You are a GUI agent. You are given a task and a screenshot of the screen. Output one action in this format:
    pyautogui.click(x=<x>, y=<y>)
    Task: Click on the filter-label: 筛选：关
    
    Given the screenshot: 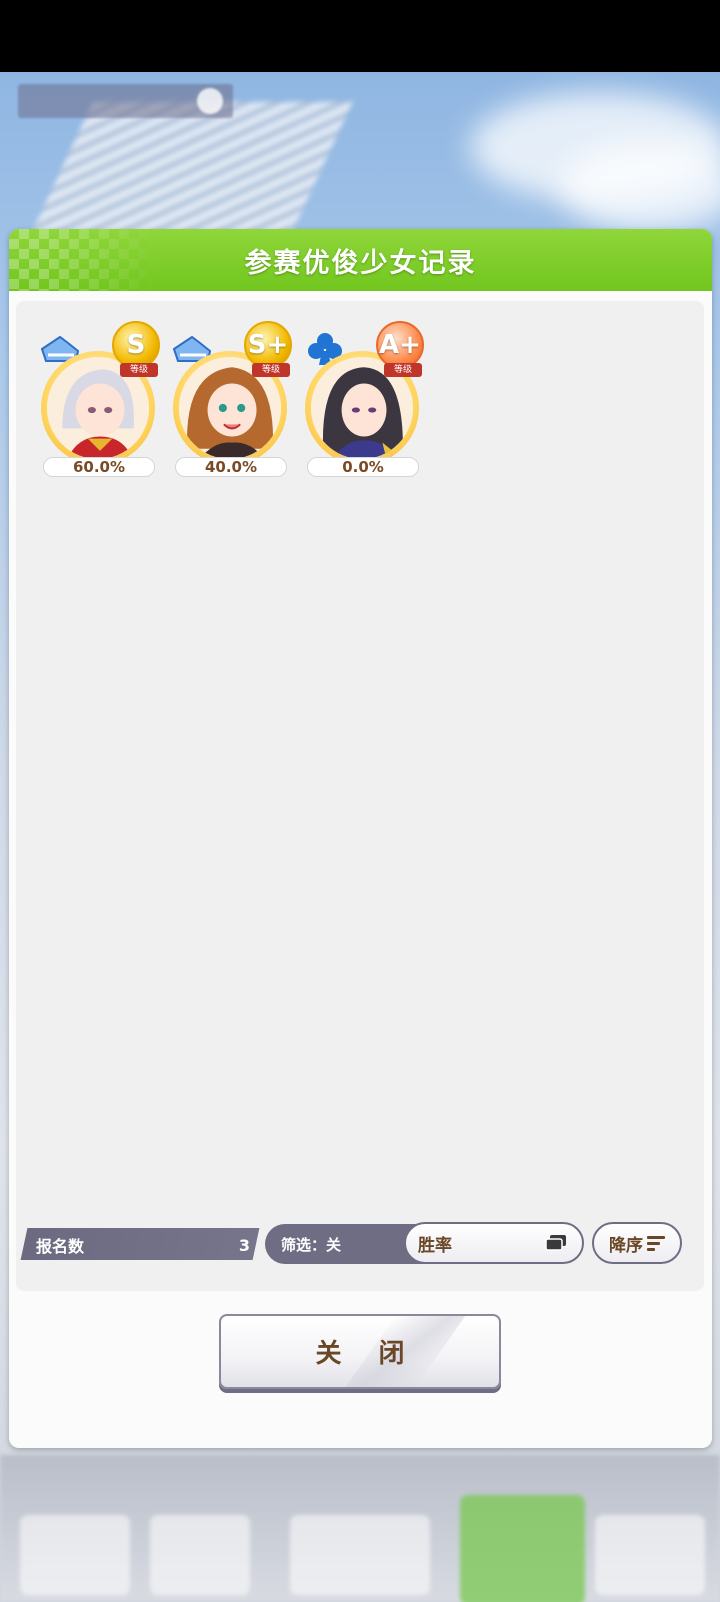 What is the action you would take?
    pyautogui.click(x=311, y=1244)
    